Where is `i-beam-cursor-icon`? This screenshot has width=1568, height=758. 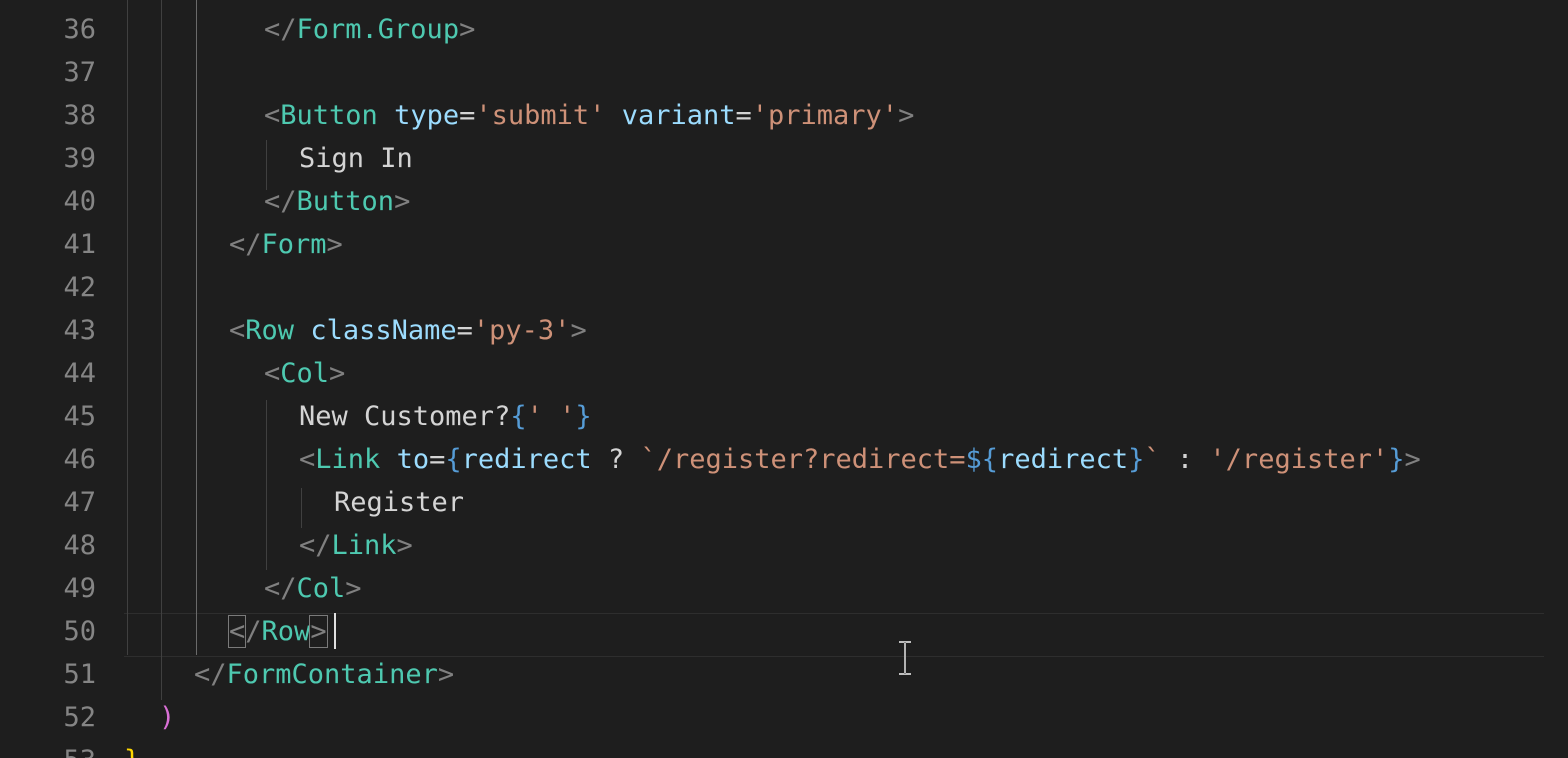 i-beam-cursor-icon is located at coordinates (905, 658).